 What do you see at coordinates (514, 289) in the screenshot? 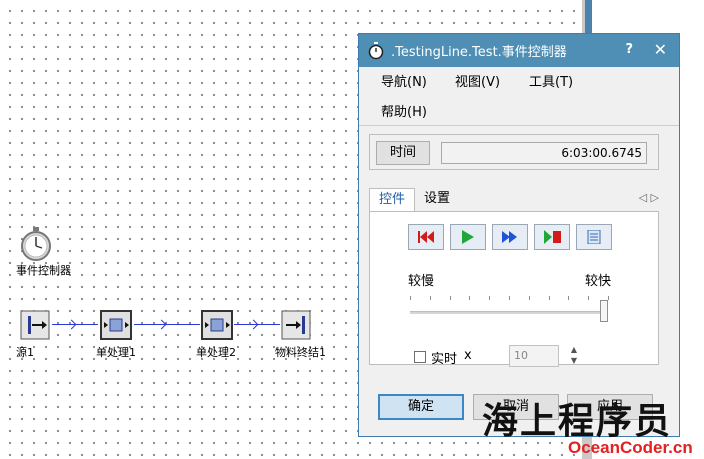
I see `controls-panel: 较慢 较快 实时 x 10 ▲ ▼` at bounding box center [514, 289].